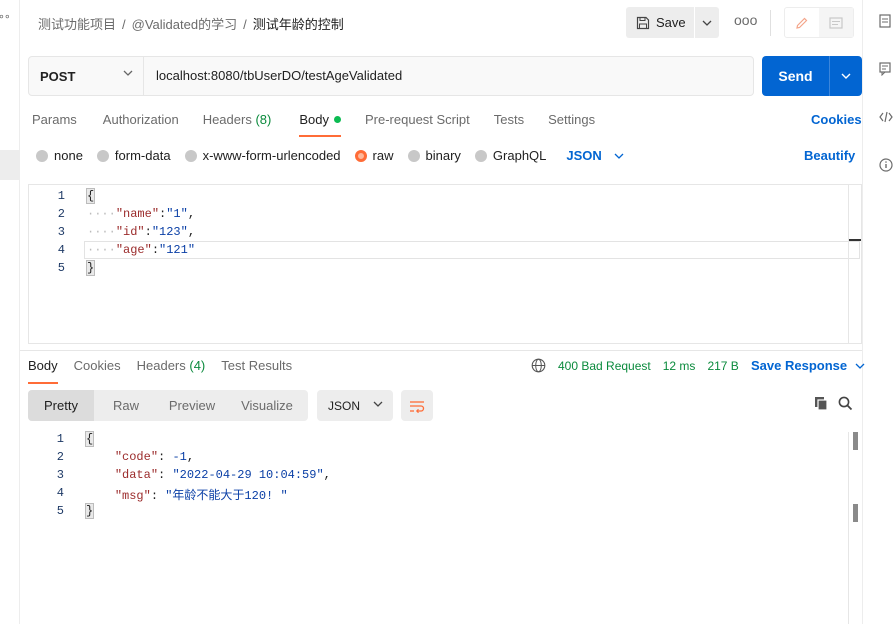  I want to click on info-icon, so click(886, 166).